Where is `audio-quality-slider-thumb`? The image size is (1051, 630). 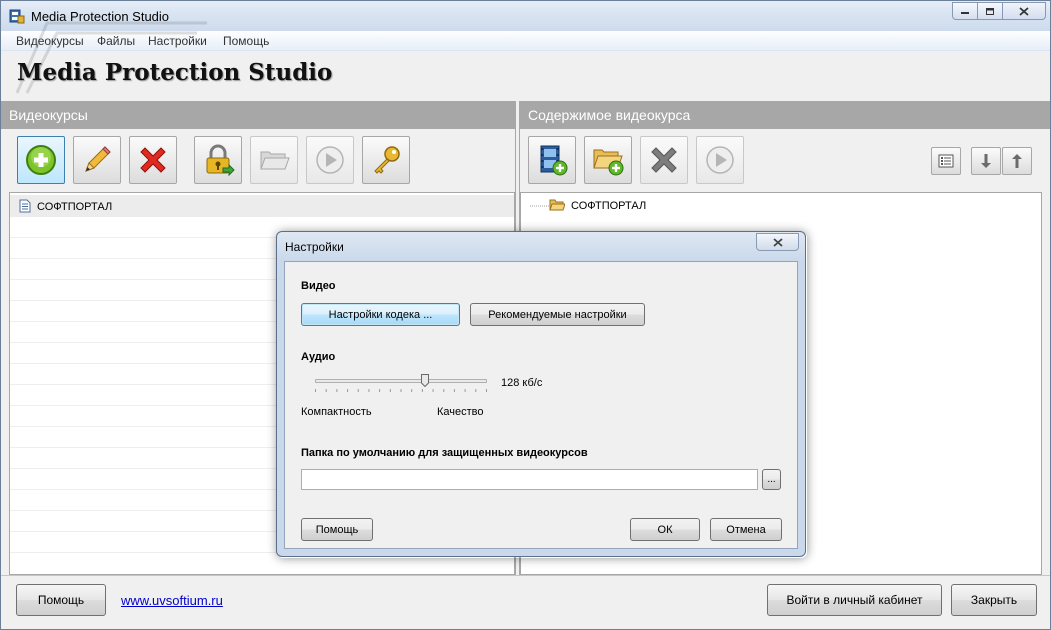 audio-quality-slider-thumb is located at coordinates (425, 380).